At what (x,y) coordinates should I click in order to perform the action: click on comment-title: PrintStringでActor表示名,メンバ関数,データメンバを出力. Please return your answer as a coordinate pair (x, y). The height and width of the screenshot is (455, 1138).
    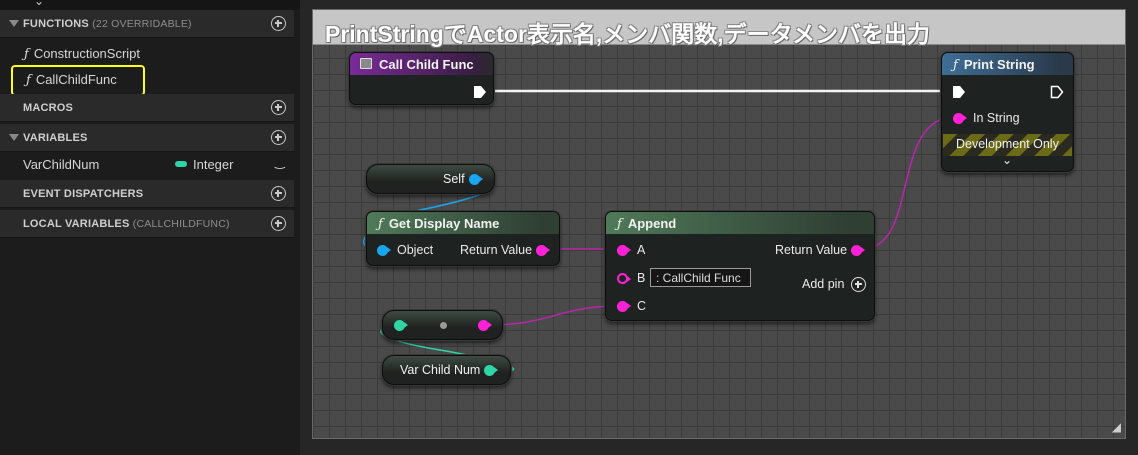
    Looking at the image, I should click on (627, 32).